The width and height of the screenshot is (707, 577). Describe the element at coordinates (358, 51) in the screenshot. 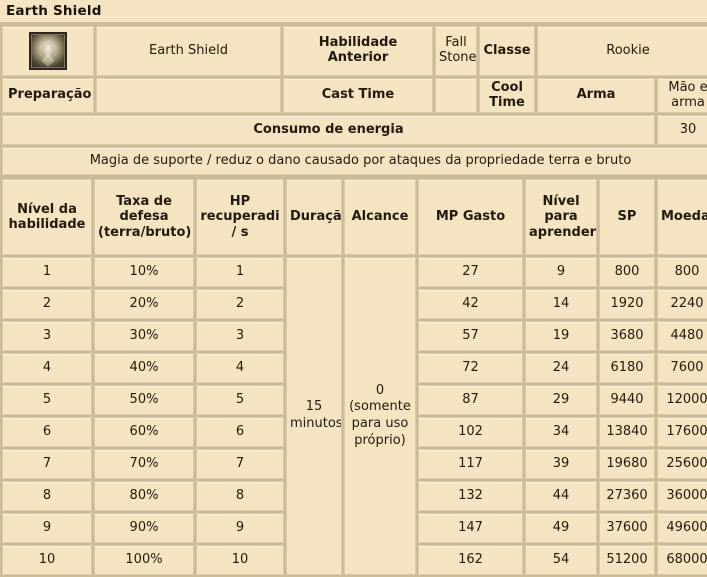

I see `previous-skill-label: Habilidade Anterior` at that location.